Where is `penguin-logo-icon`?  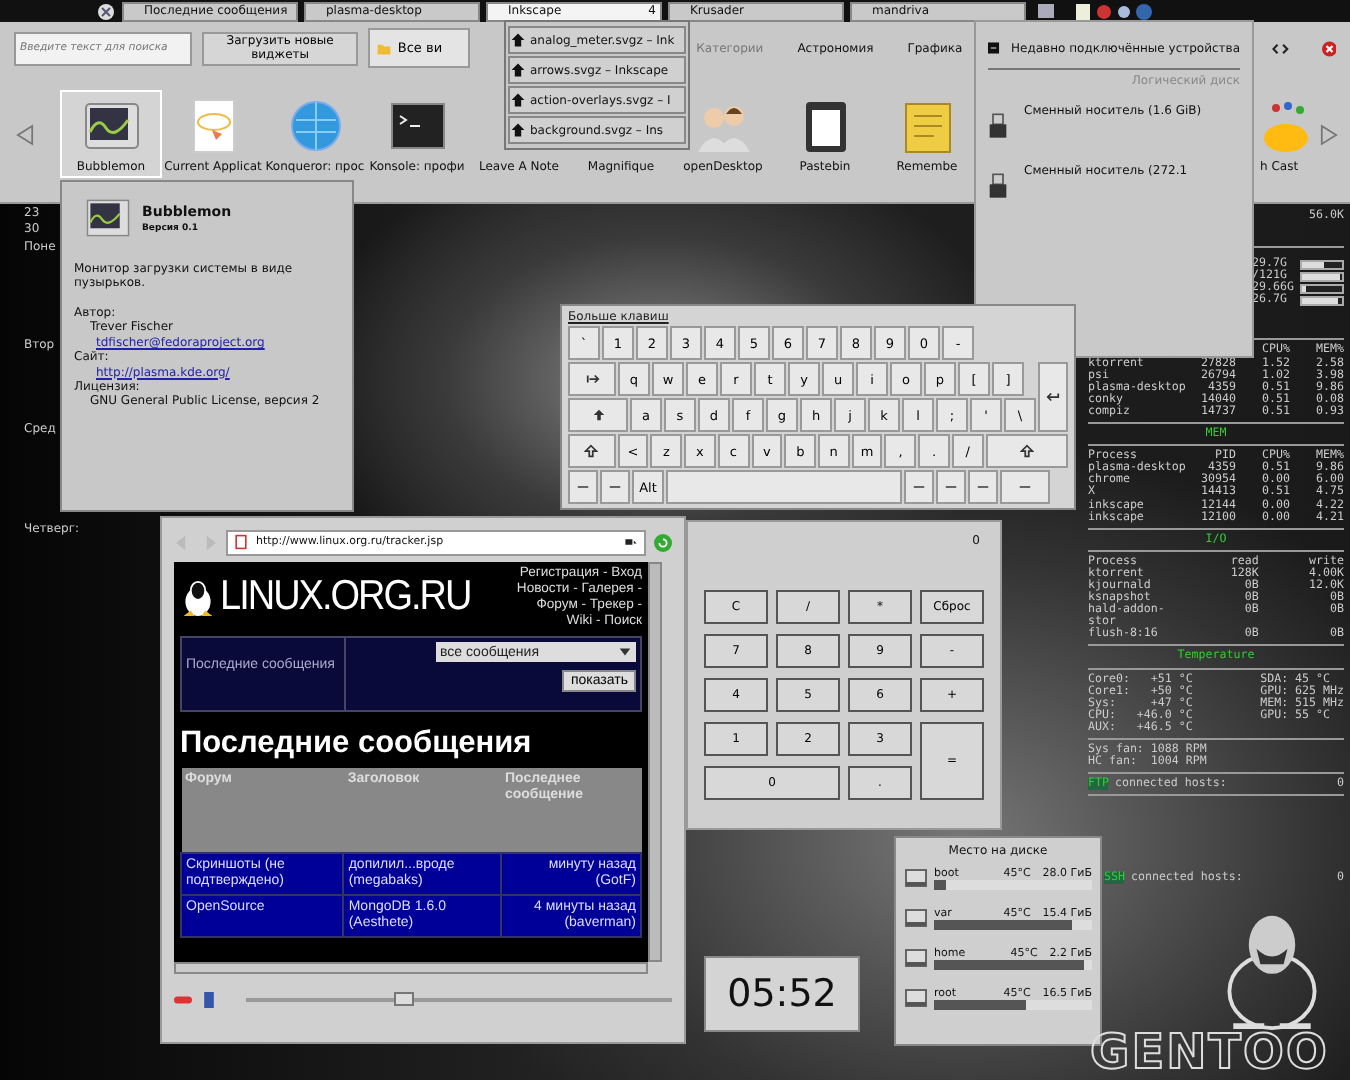 penguin-logo-icon is located at coordinates (198, 598).